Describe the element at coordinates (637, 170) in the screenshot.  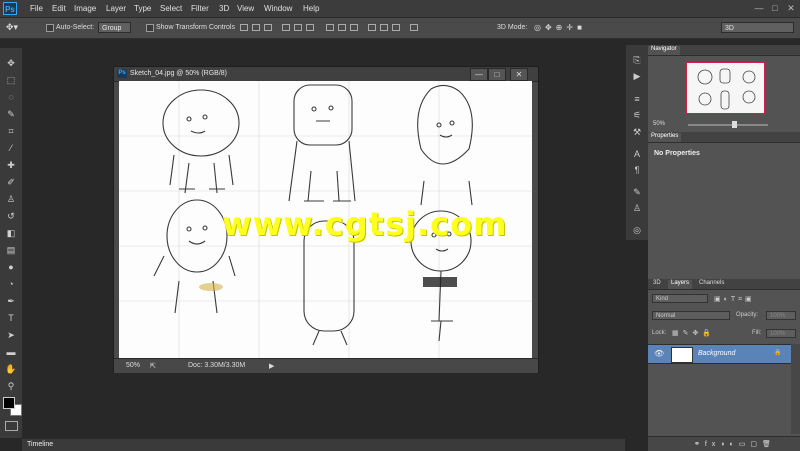
I see `paragraph-panel-icon: ¶` at that location.